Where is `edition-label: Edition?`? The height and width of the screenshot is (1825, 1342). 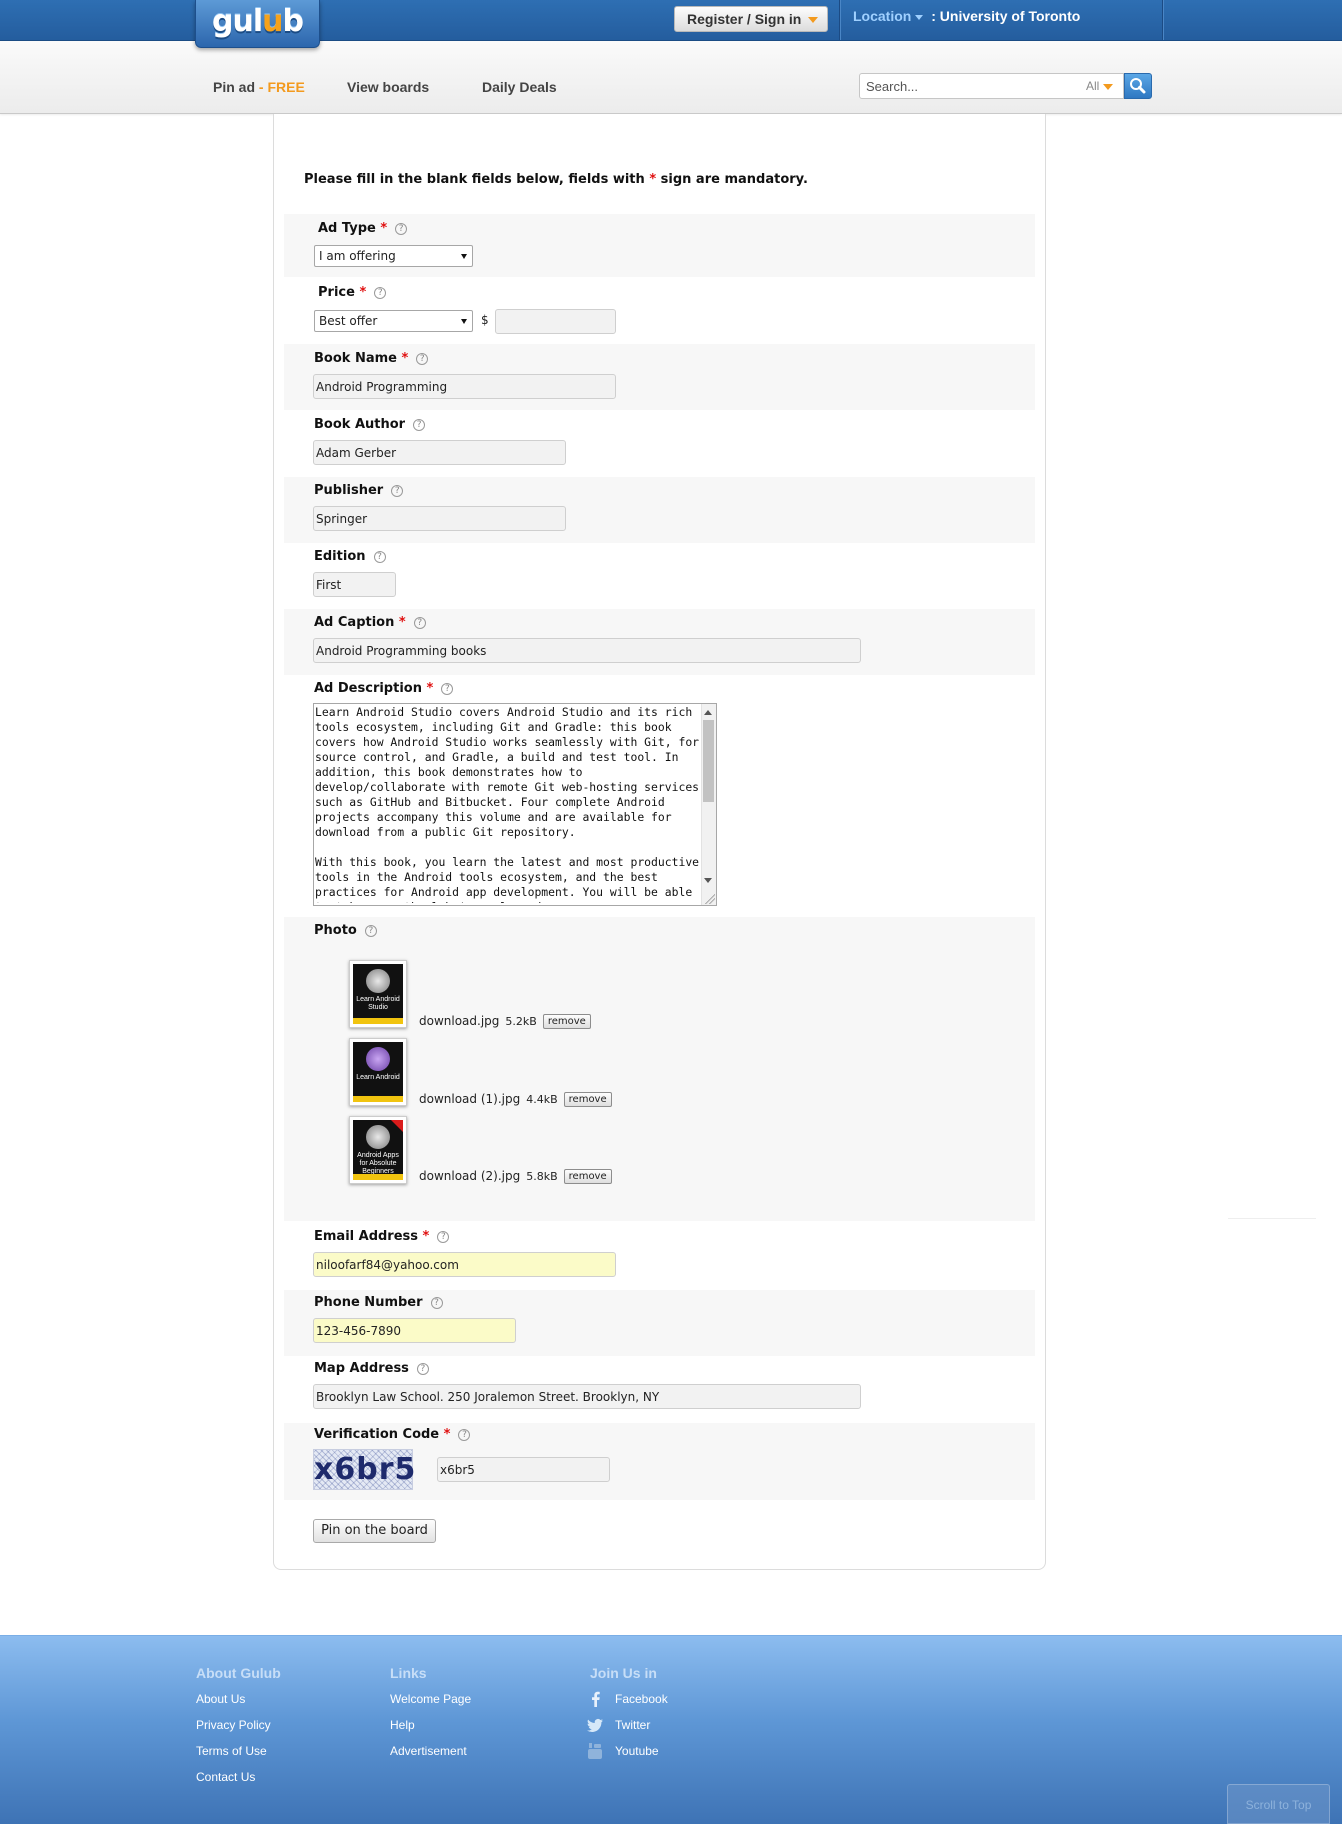 edition-label: Edition? is located at coordinates (350, 556).